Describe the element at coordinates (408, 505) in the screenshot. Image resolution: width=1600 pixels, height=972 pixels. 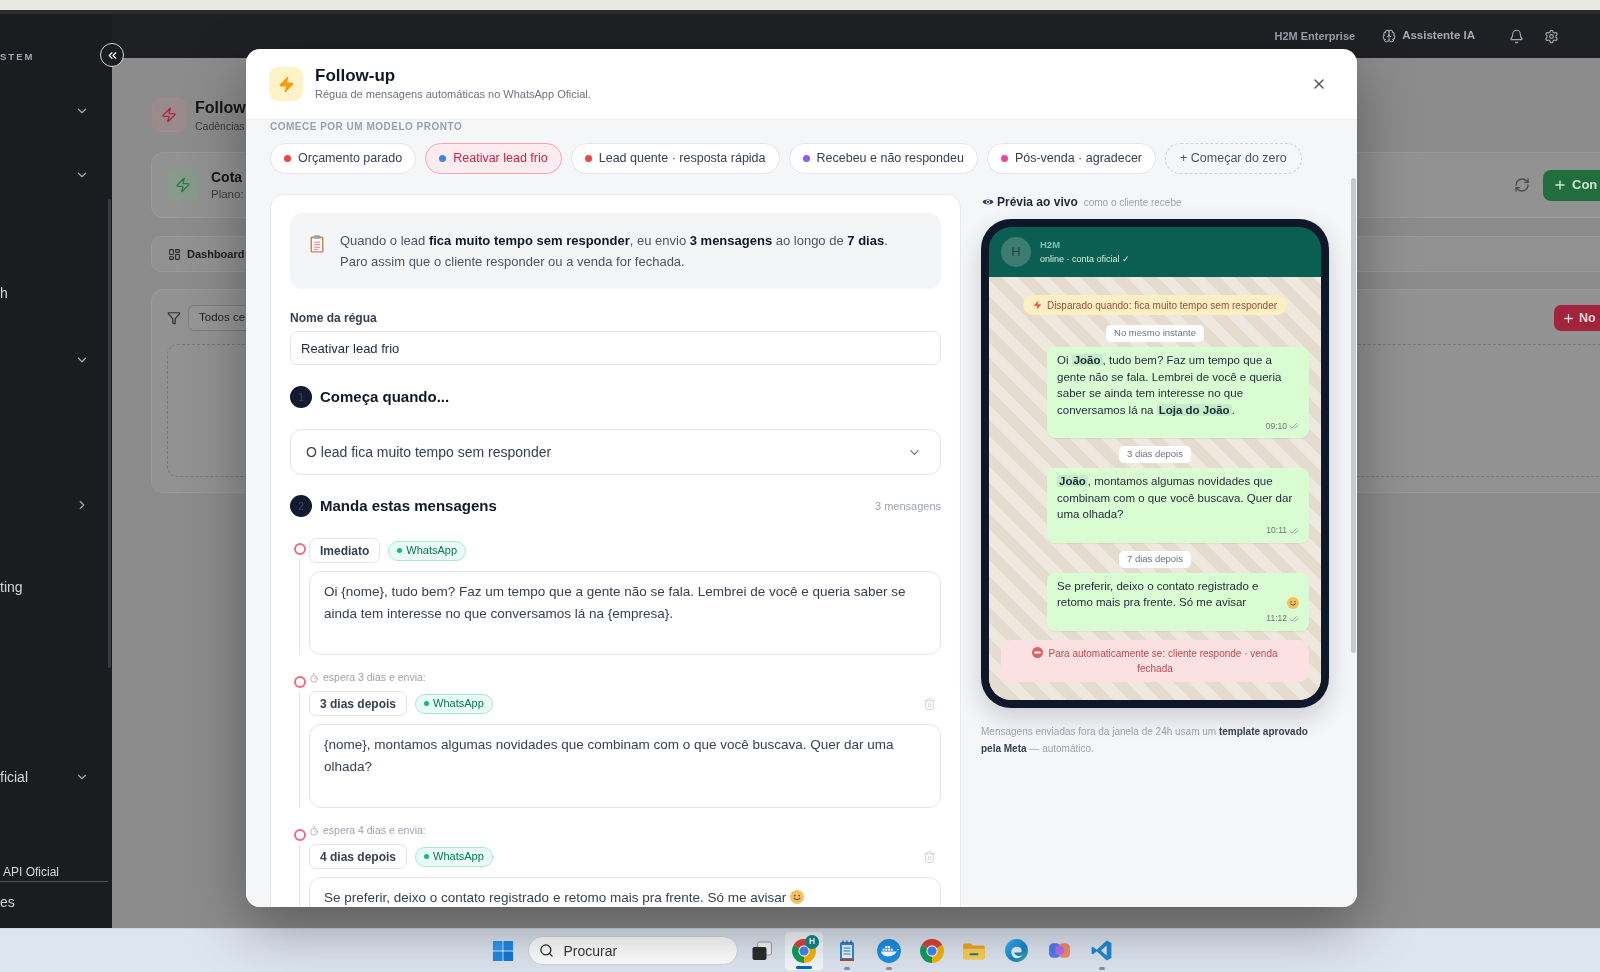
I see `step-title: Manda estas mensagens` at that location.